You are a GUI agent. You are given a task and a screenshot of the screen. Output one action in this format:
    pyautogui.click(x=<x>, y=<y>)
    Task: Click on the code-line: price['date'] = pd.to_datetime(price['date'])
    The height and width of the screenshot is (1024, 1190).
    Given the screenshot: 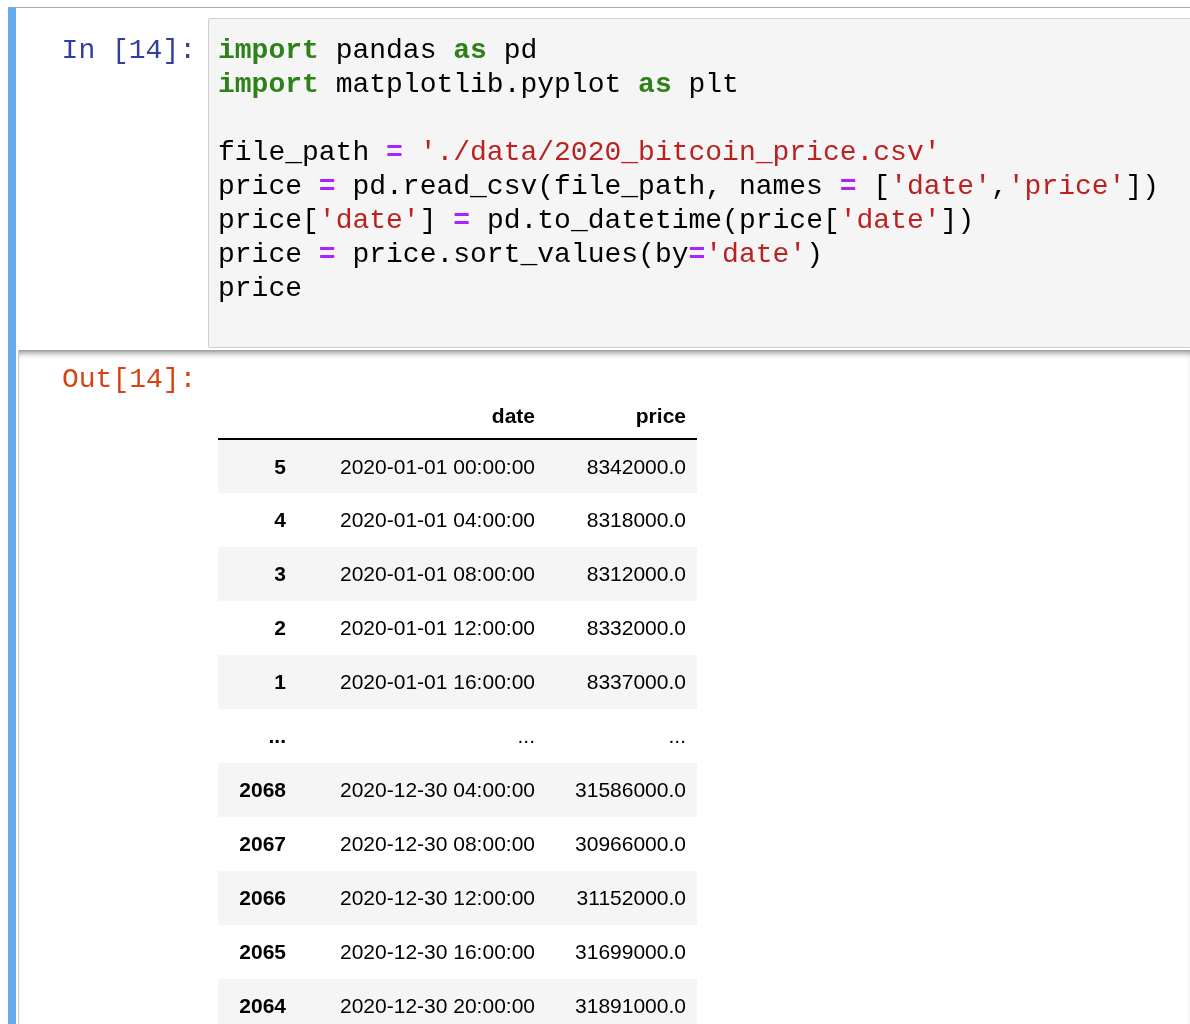 What is the action you would take?
    pyautogui.click(x=596, y=221)
    